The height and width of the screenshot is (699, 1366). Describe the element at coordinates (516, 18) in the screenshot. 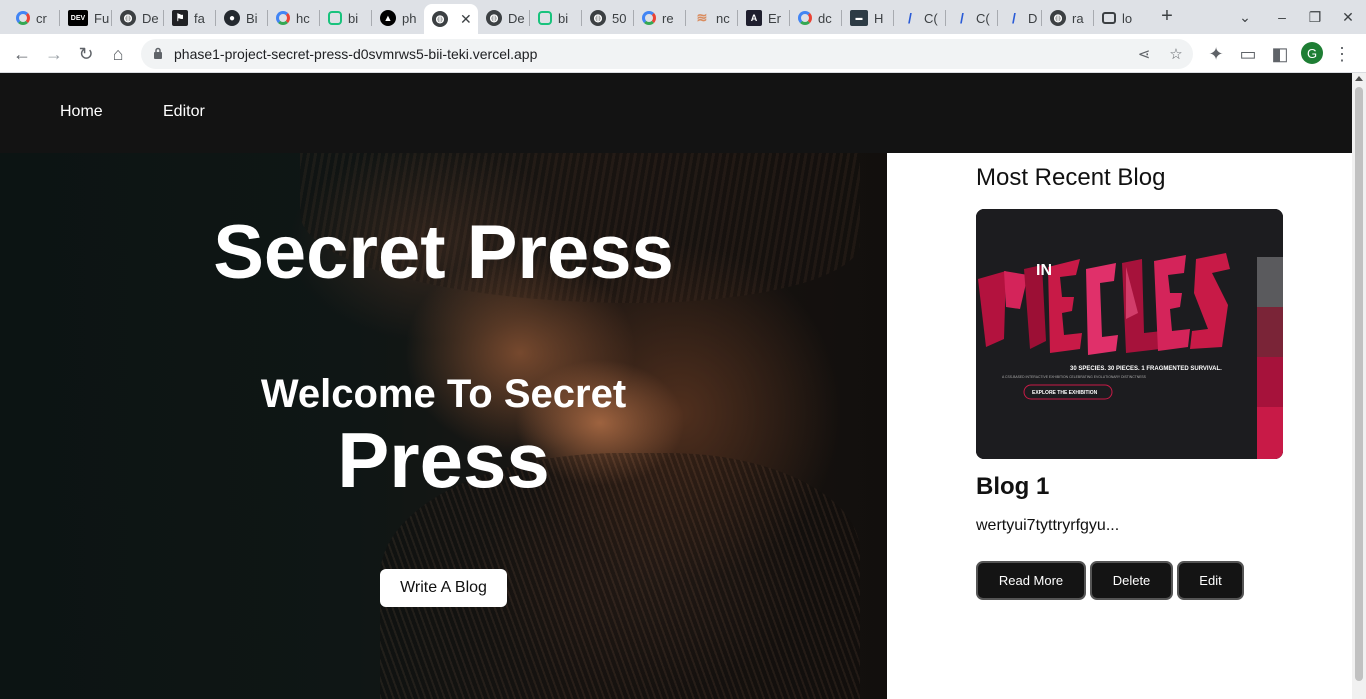

I see `browser-tab-title: De` at that location.